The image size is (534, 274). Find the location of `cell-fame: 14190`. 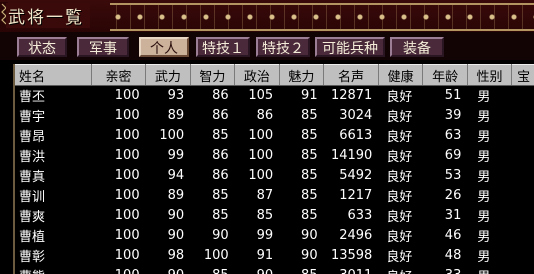

cell-fame: 14190 is located at coordinates (351, 155).